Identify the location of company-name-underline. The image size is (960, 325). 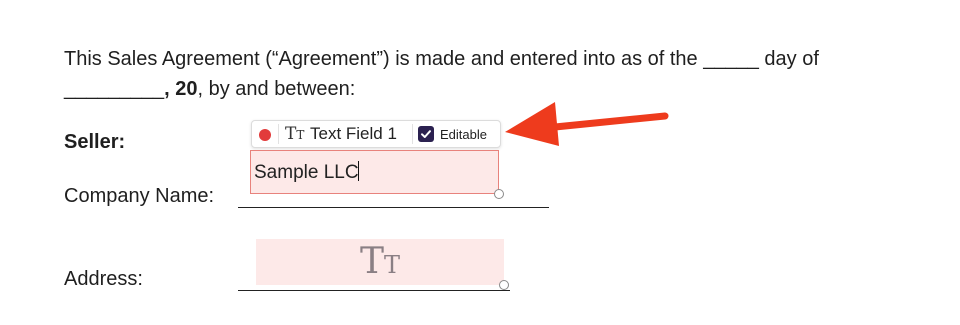
(393, 207).